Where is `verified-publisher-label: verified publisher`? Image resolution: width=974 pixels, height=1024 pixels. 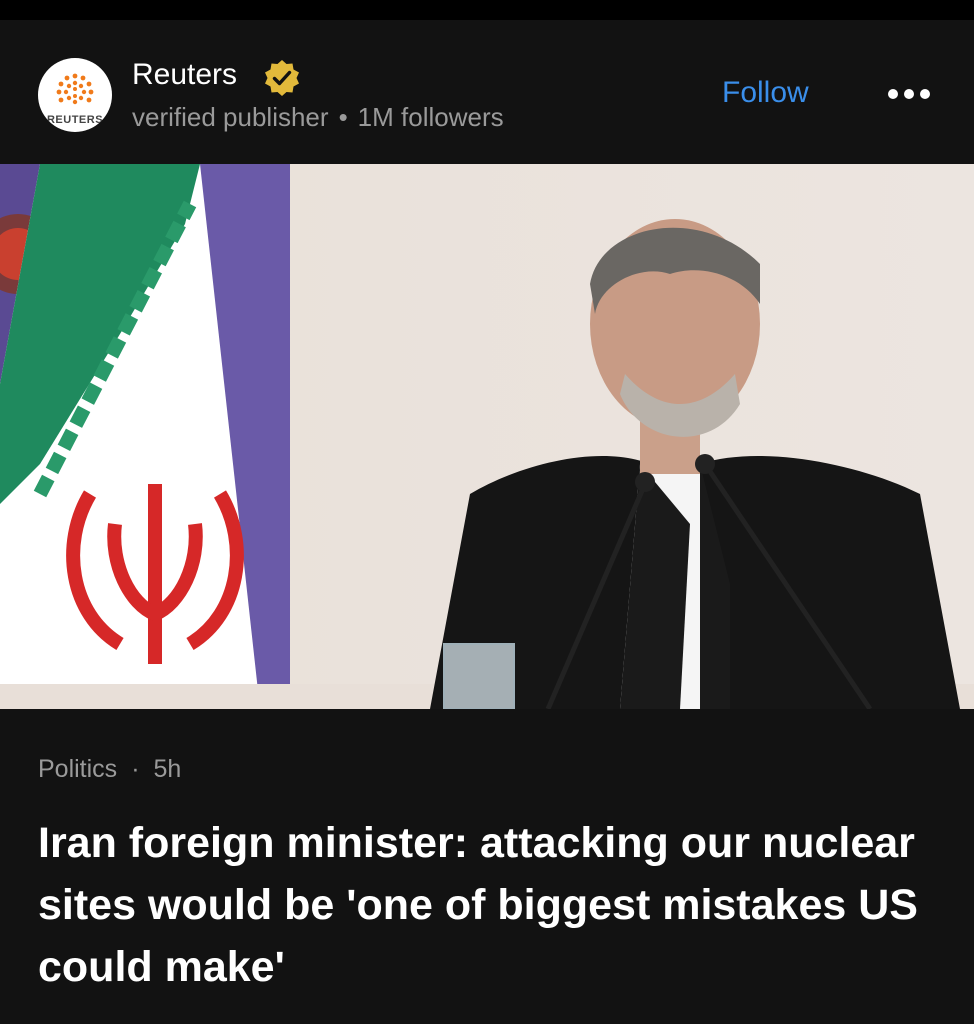 verified-publisher-label: verified publisher is located at coordinates (230, 117).